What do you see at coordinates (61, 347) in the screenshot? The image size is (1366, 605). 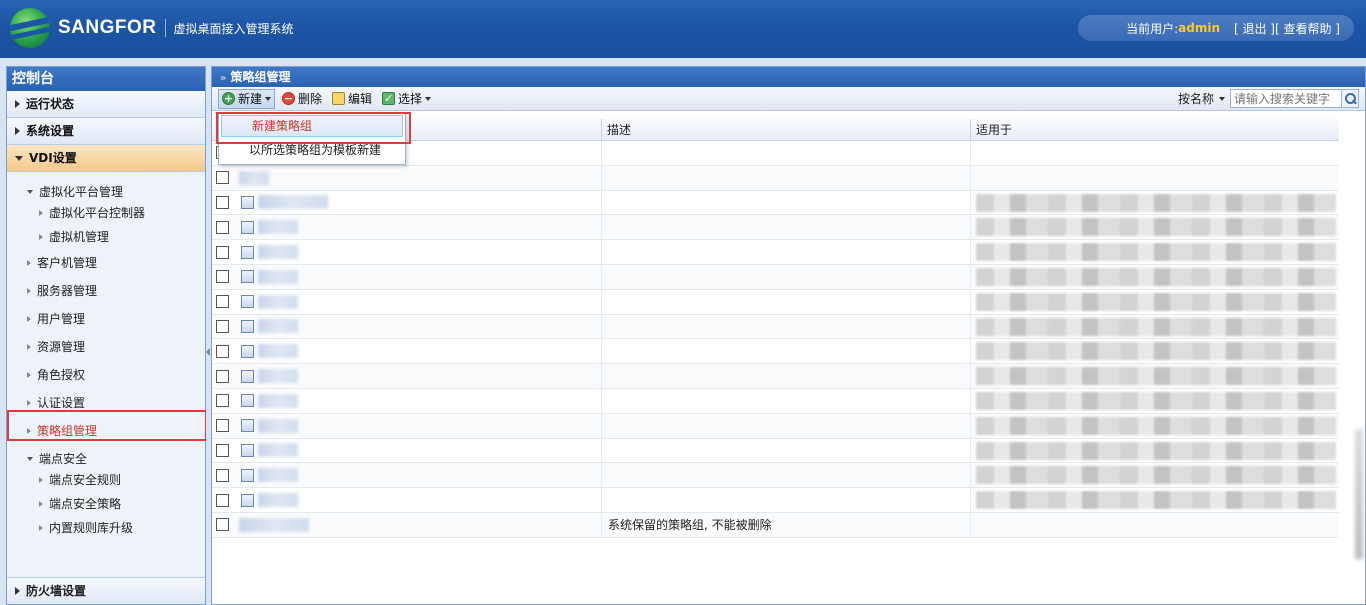 I see `tree-item-label: 资源管理` at bounding box center [61, 347].